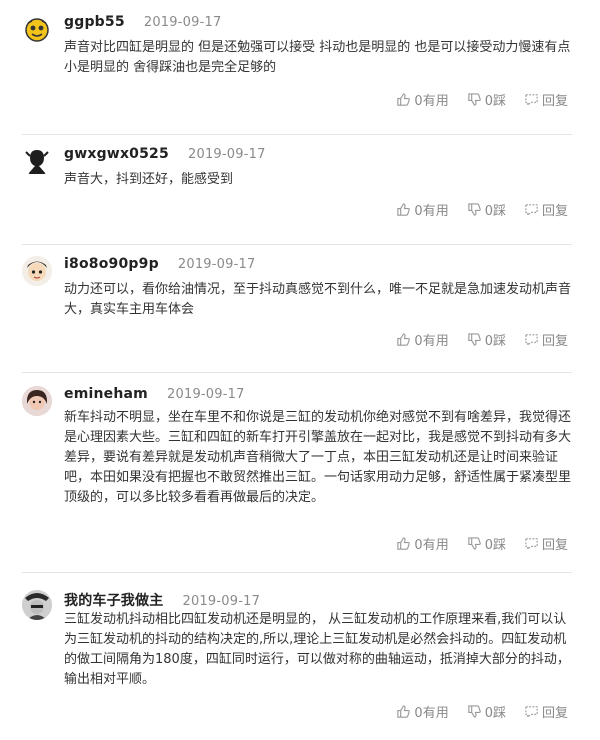 This screenshot has height=740, width=600. What do you see at coordinates (94, 22) in the screenshot?
I see `username: ggpb55` at bounding box center [94, 22].